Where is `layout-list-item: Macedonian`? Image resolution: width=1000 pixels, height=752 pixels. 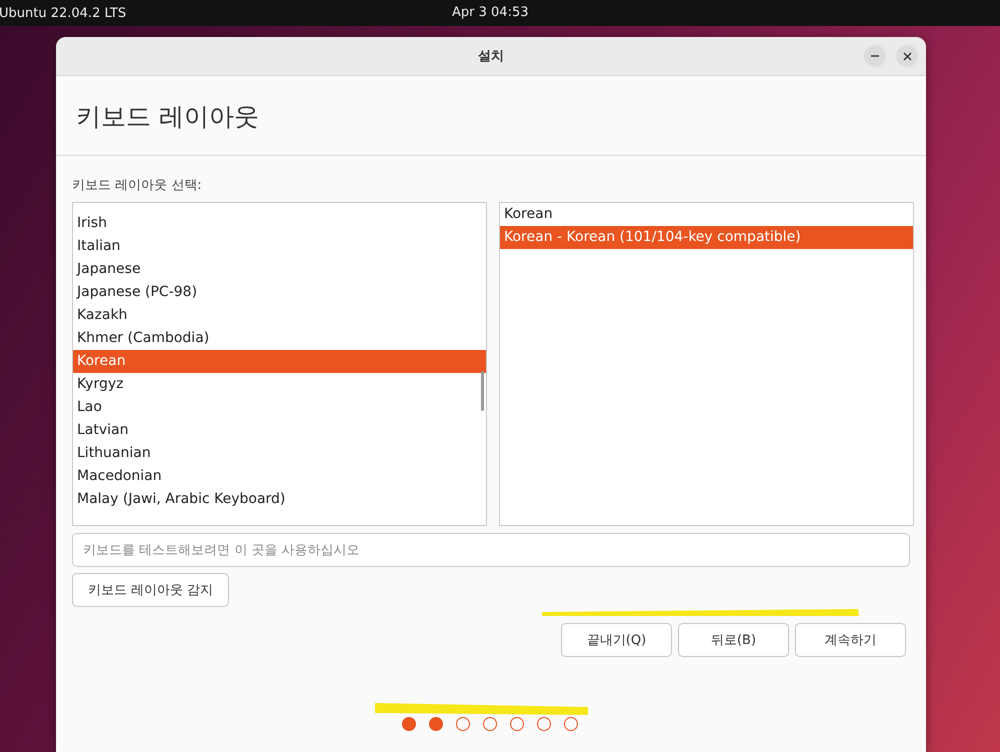
layout-list-item: Macedonian is located at coordinates (279, 476).